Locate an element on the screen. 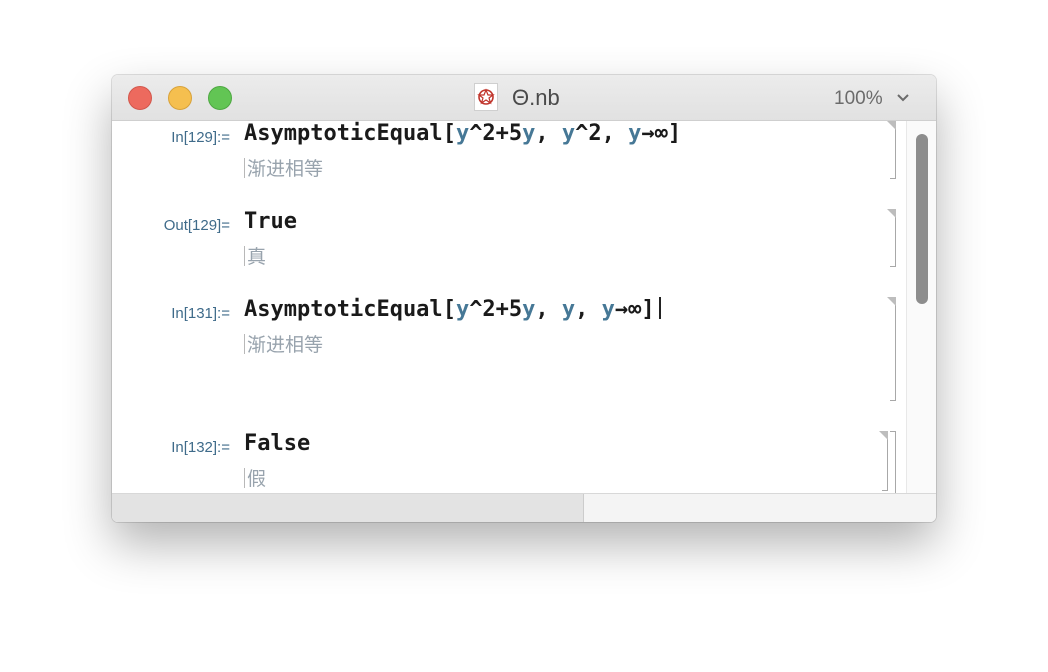 This screenshot has height=672, width=1048. group-bracket is located at coordinates (893, 462).